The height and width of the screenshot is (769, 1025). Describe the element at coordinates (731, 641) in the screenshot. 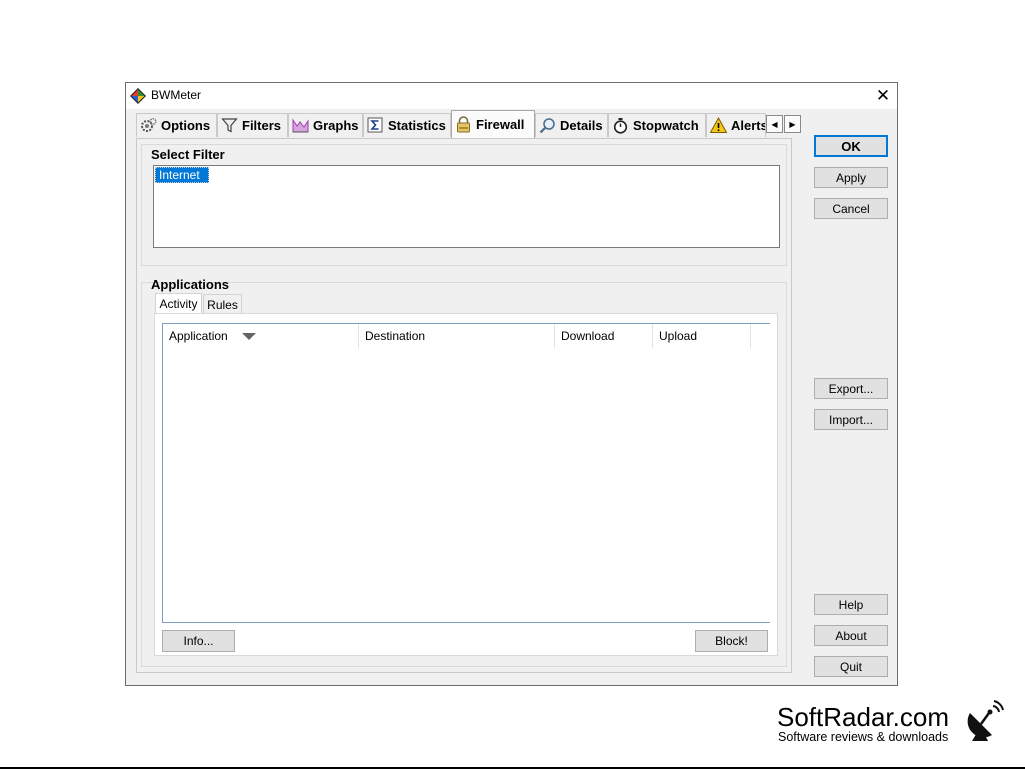

I see `block-button: Block!` at that location.